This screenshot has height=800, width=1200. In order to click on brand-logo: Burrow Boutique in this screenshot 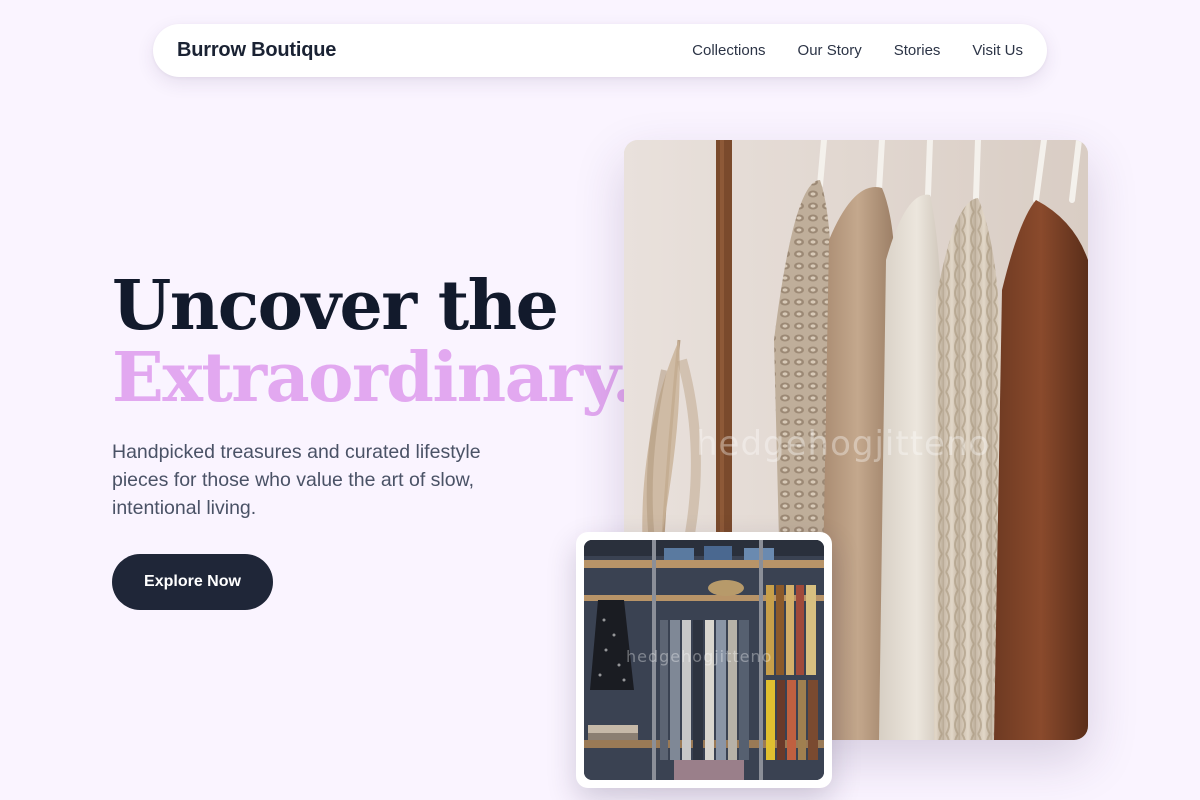, I will do `click(256, 50)`.